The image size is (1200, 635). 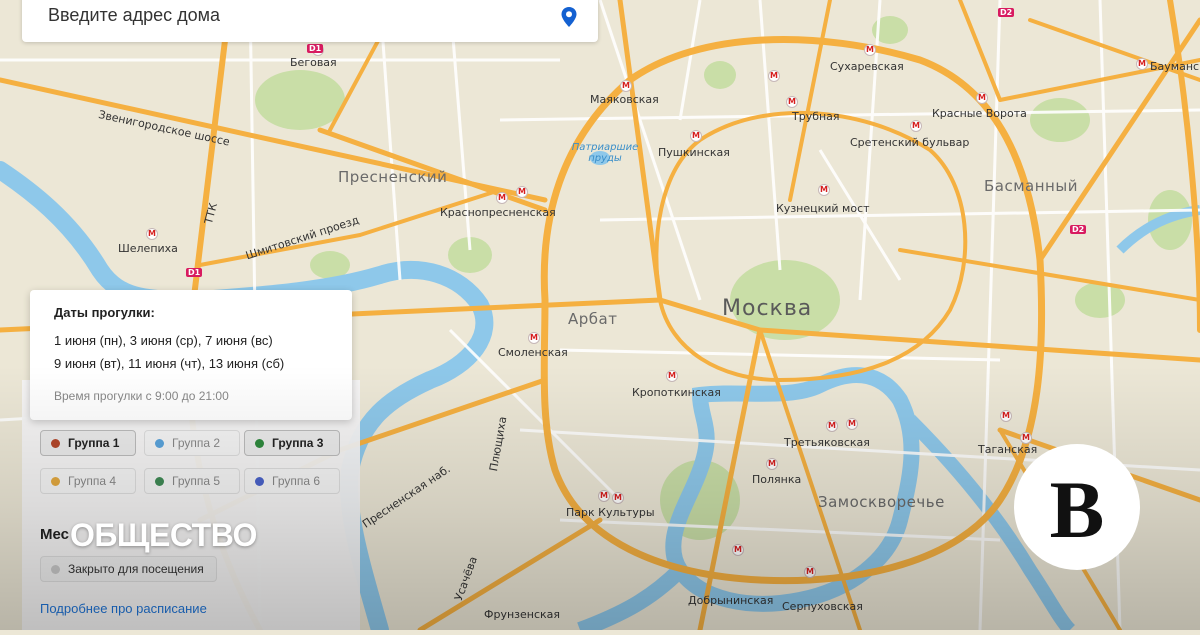 I want to click on station-label: Смоленская, so click(x=533, y=352).